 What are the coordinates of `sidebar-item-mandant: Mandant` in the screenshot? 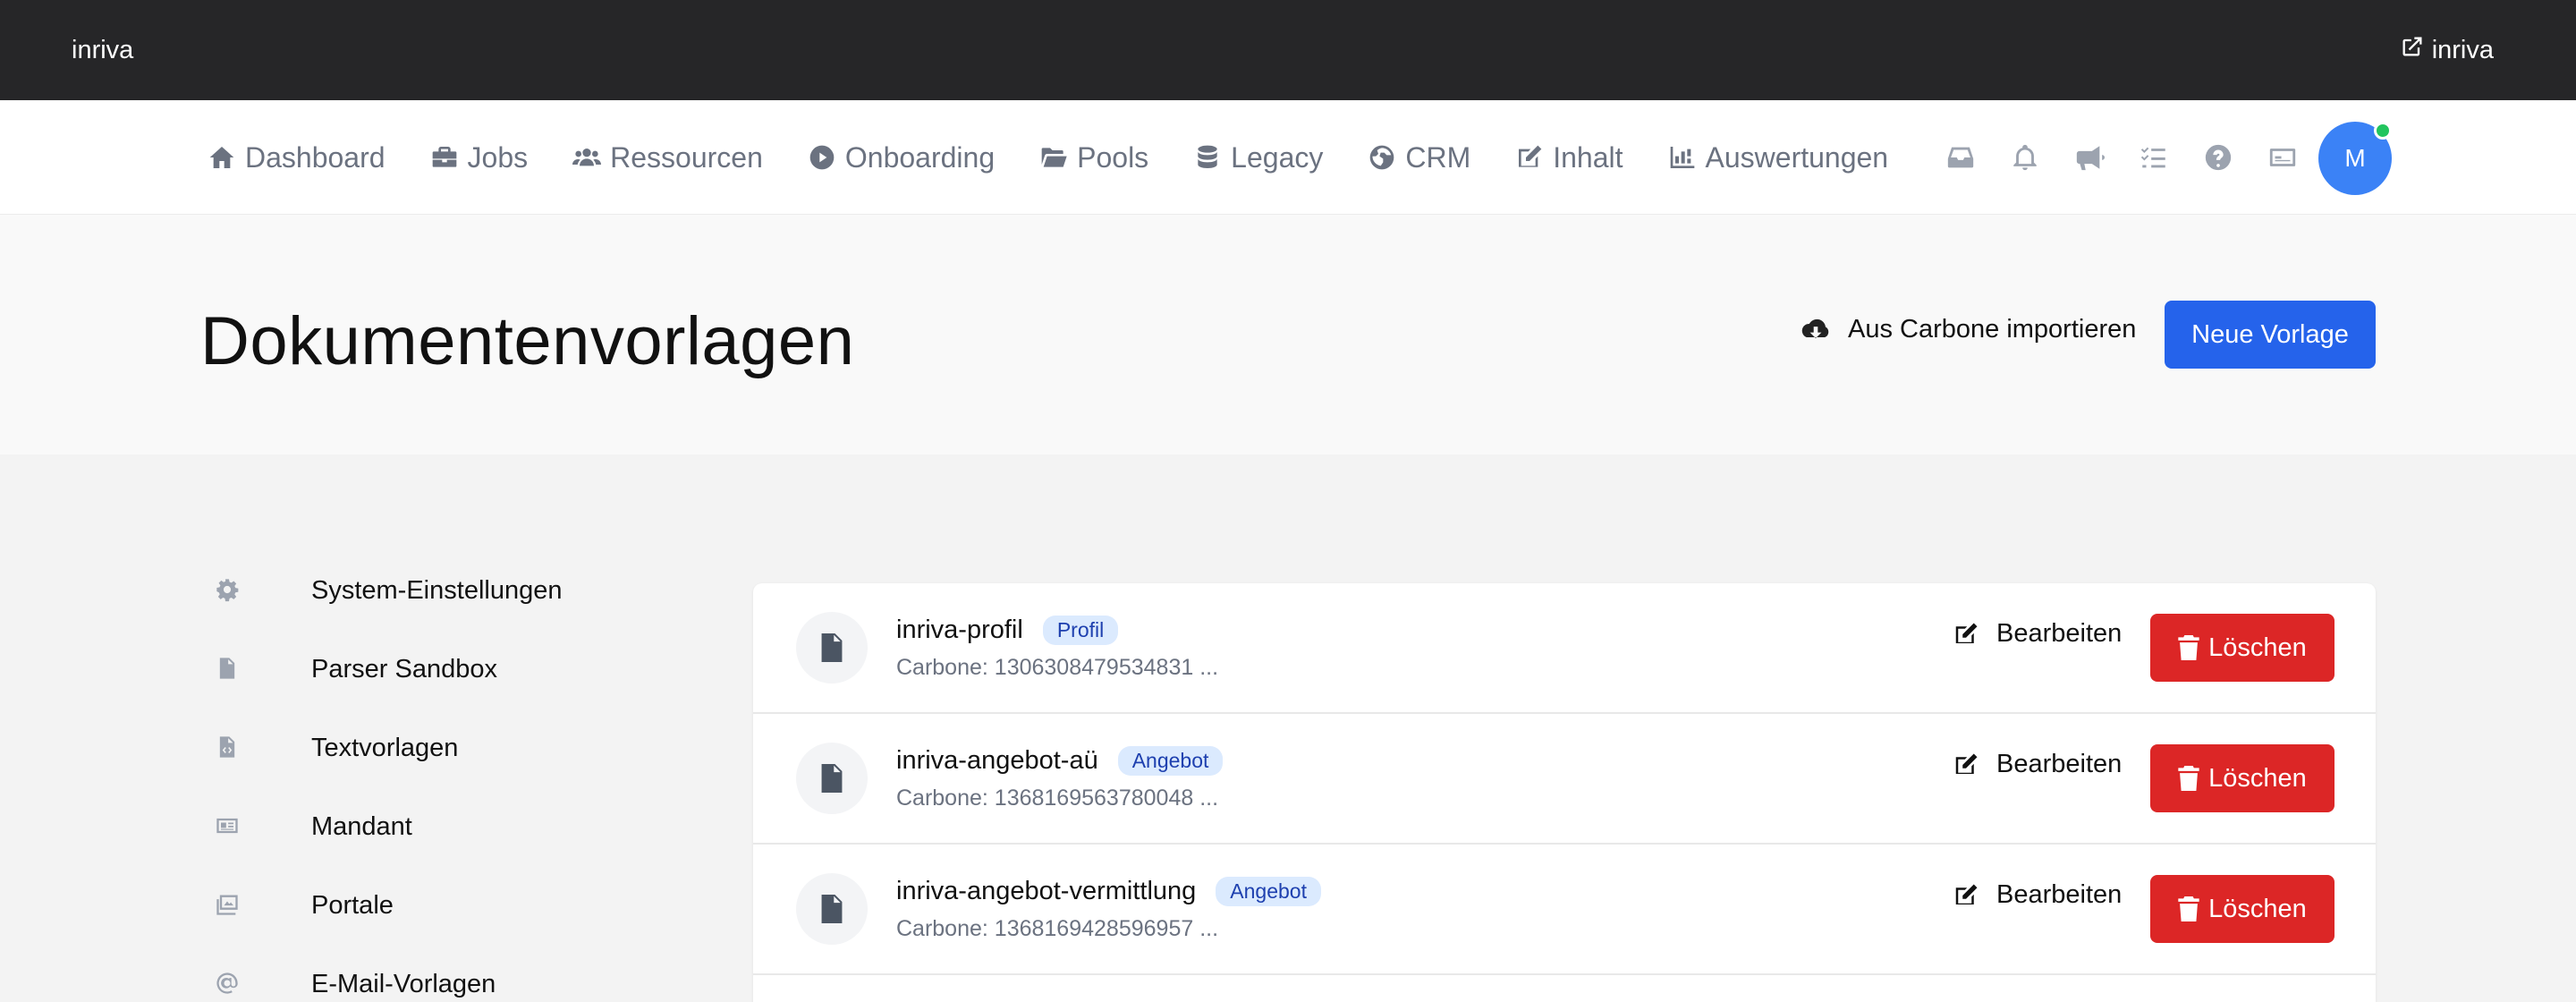 It's located at (443, 826).